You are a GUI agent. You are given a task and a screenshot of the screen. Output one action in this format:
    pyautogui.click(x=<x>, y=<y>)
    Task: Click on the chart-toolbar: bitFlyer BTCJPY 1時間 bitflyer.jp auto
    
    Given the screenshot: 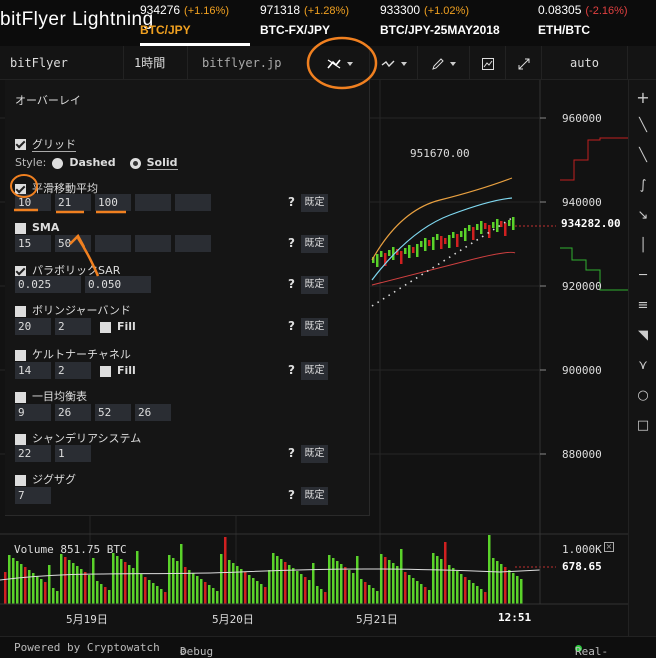 What is the action you would take?
    pyautogui.click(x=328, y=75)
    